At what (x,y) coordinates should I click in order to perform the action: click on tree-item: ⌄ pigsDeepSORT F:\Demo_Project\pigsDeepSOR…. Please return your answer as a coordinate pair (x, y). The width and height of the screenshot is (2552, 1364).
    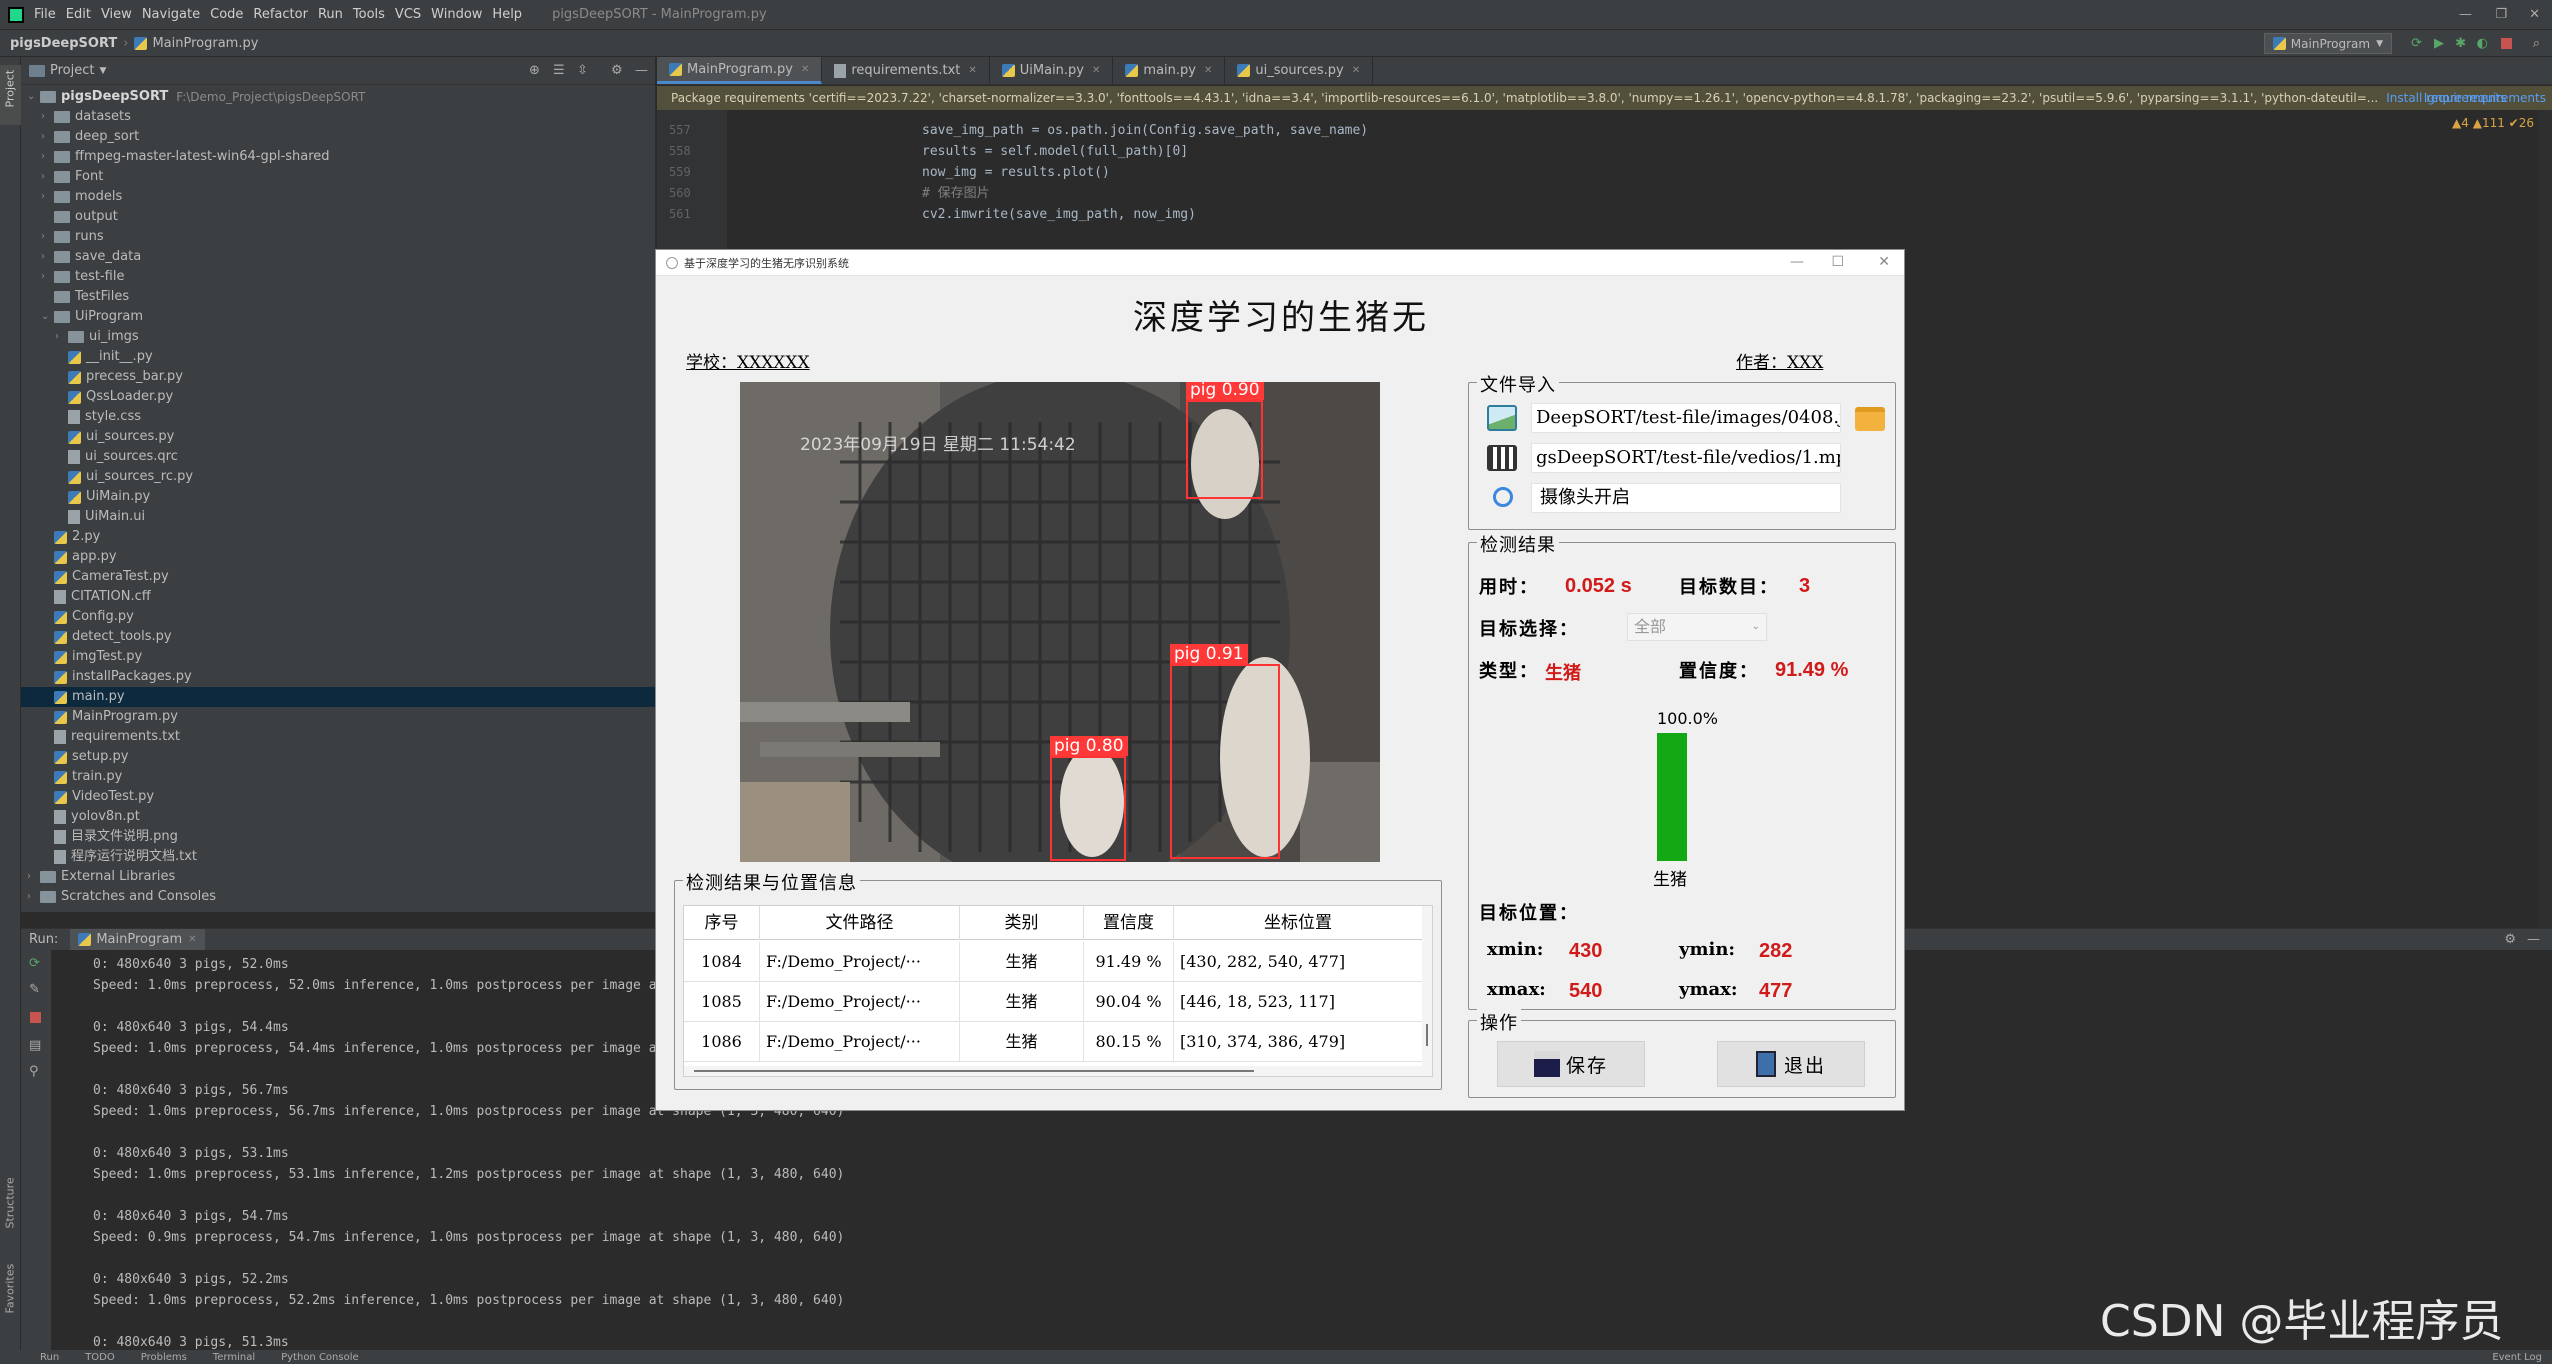
    Looking at the image, I should click on (338, 97).